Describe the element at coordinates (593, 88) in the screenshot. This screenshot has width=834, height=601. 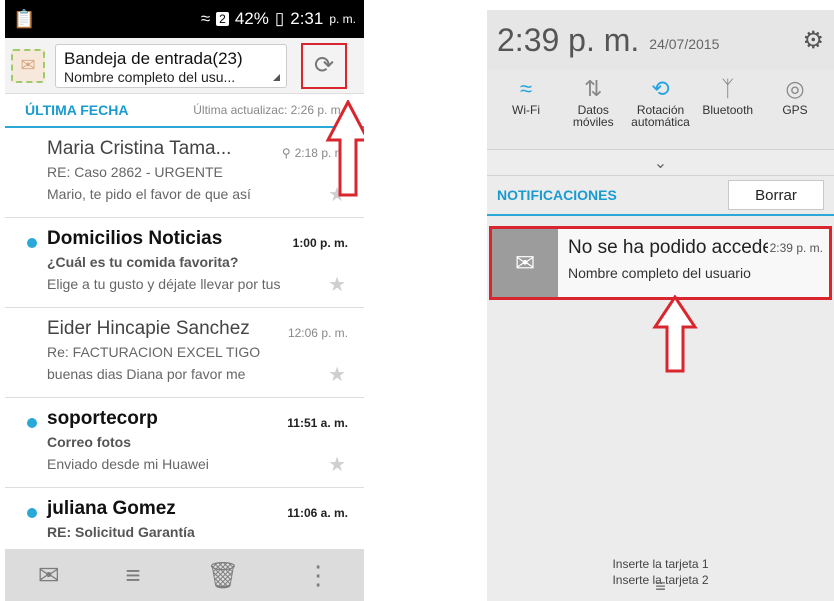
I see `data-icon: ⇅` at that location.